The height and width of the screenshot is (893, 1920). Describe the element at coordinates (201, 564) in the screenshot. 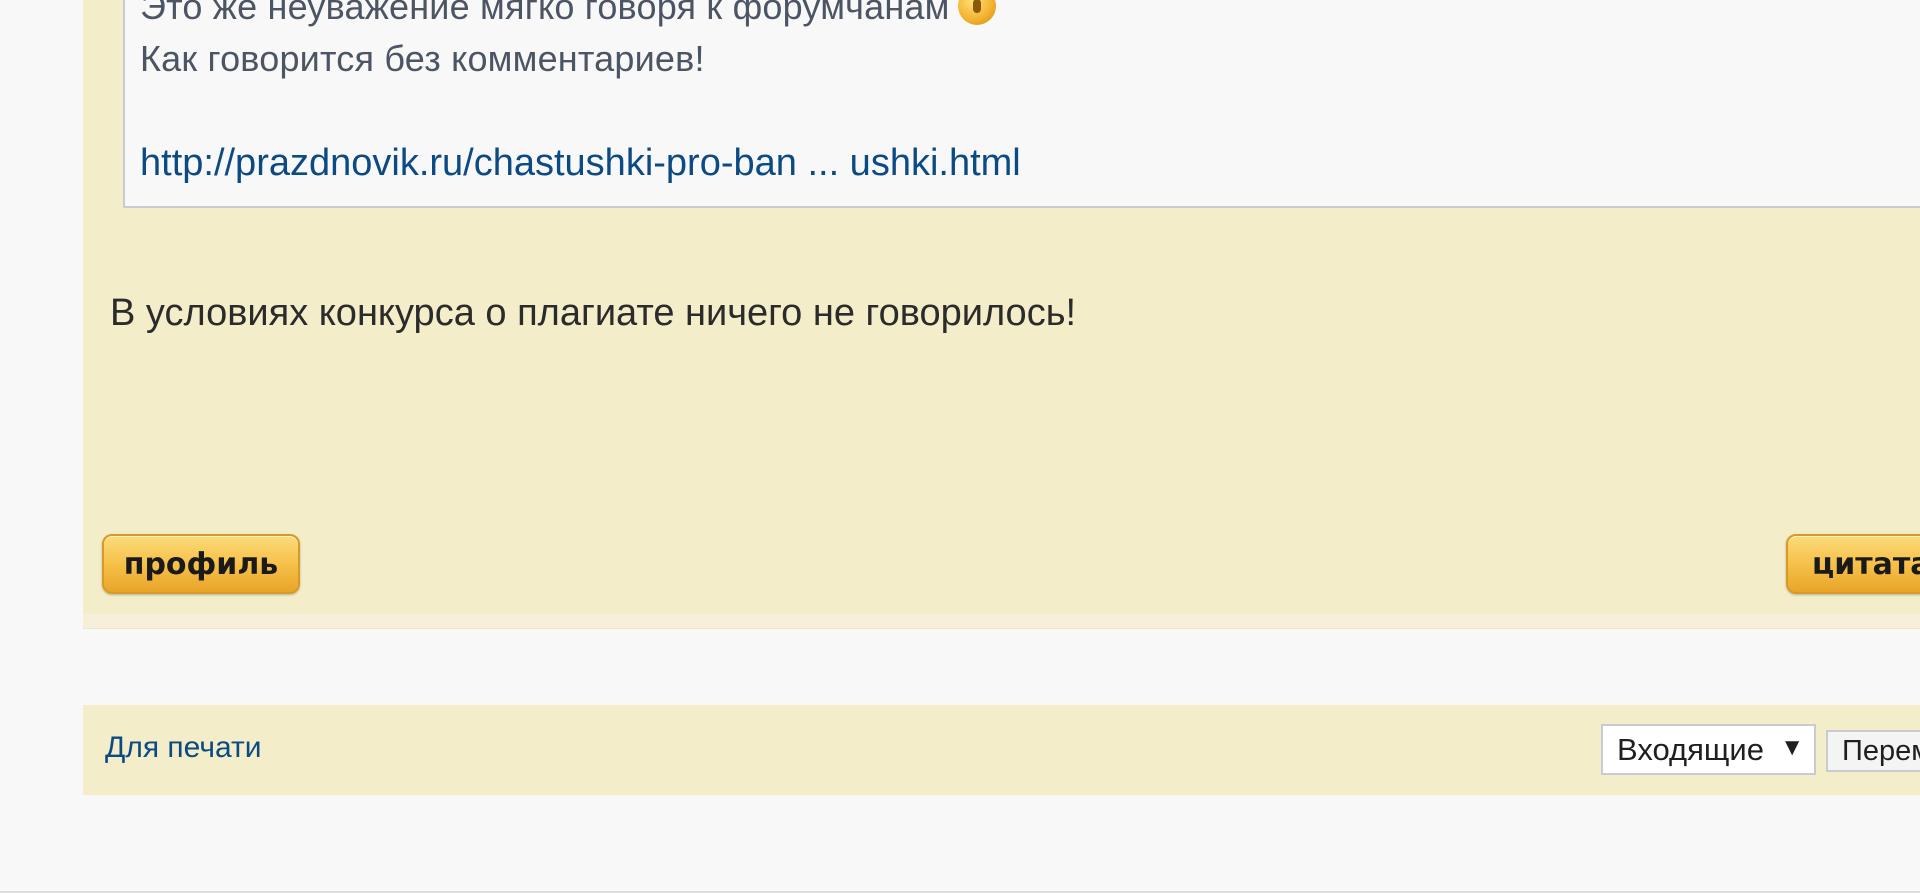

I see `profile-button: профиль` at that location.